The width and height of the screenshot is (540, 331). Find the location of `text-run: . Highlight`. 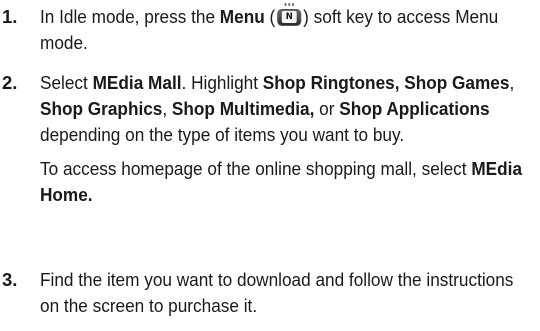

text-run: . Highlight is located at coordinates (222, 82).